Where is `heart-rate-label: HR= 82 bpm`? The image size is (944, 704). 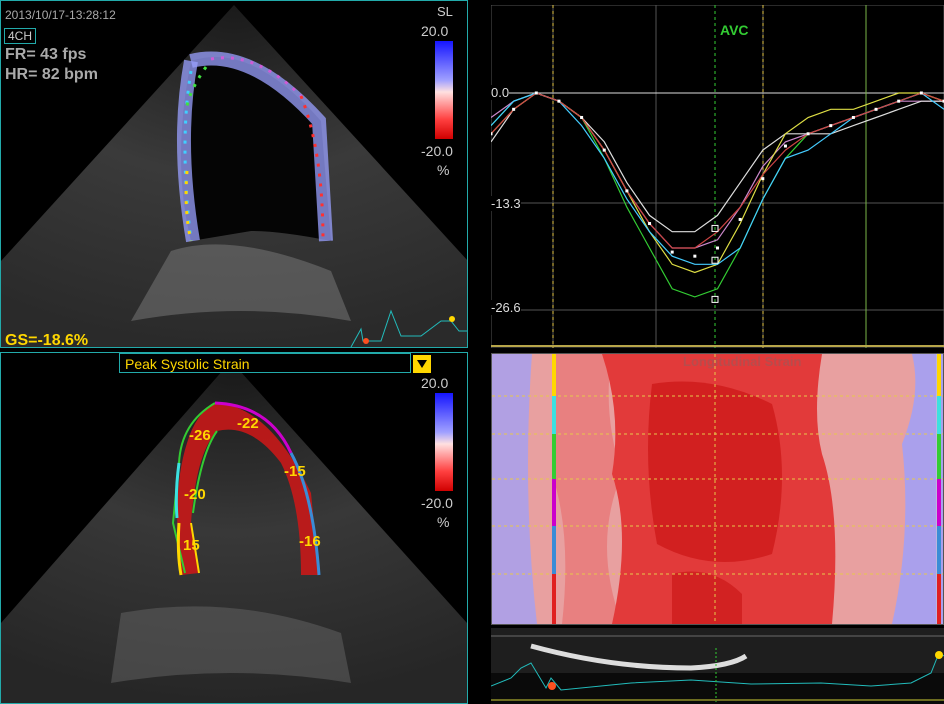
heart-rate-label: HR= 82 bpm is located at coordinates (51, 74).